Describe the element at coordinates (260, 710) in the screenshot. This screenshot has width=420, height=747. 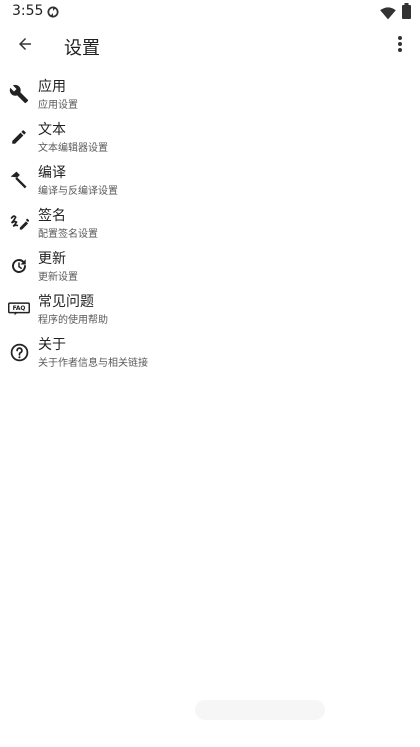
I see `bottom-hint-bar` at that location.